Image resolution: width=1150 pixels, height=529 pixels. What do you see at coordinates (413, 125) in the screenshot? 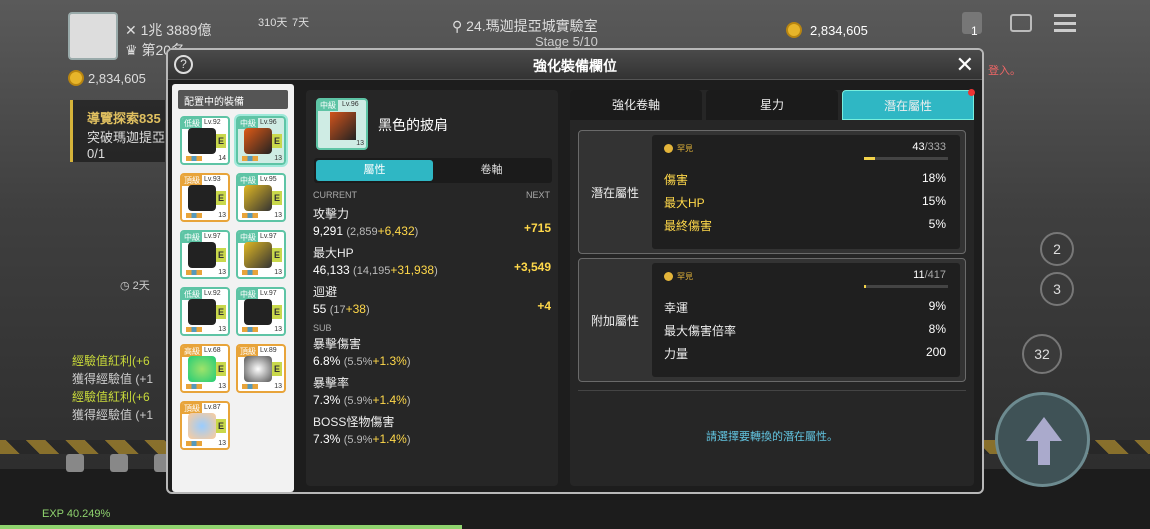
I see `item-name: 黑色的披肩` at bounding box center [413, 125].